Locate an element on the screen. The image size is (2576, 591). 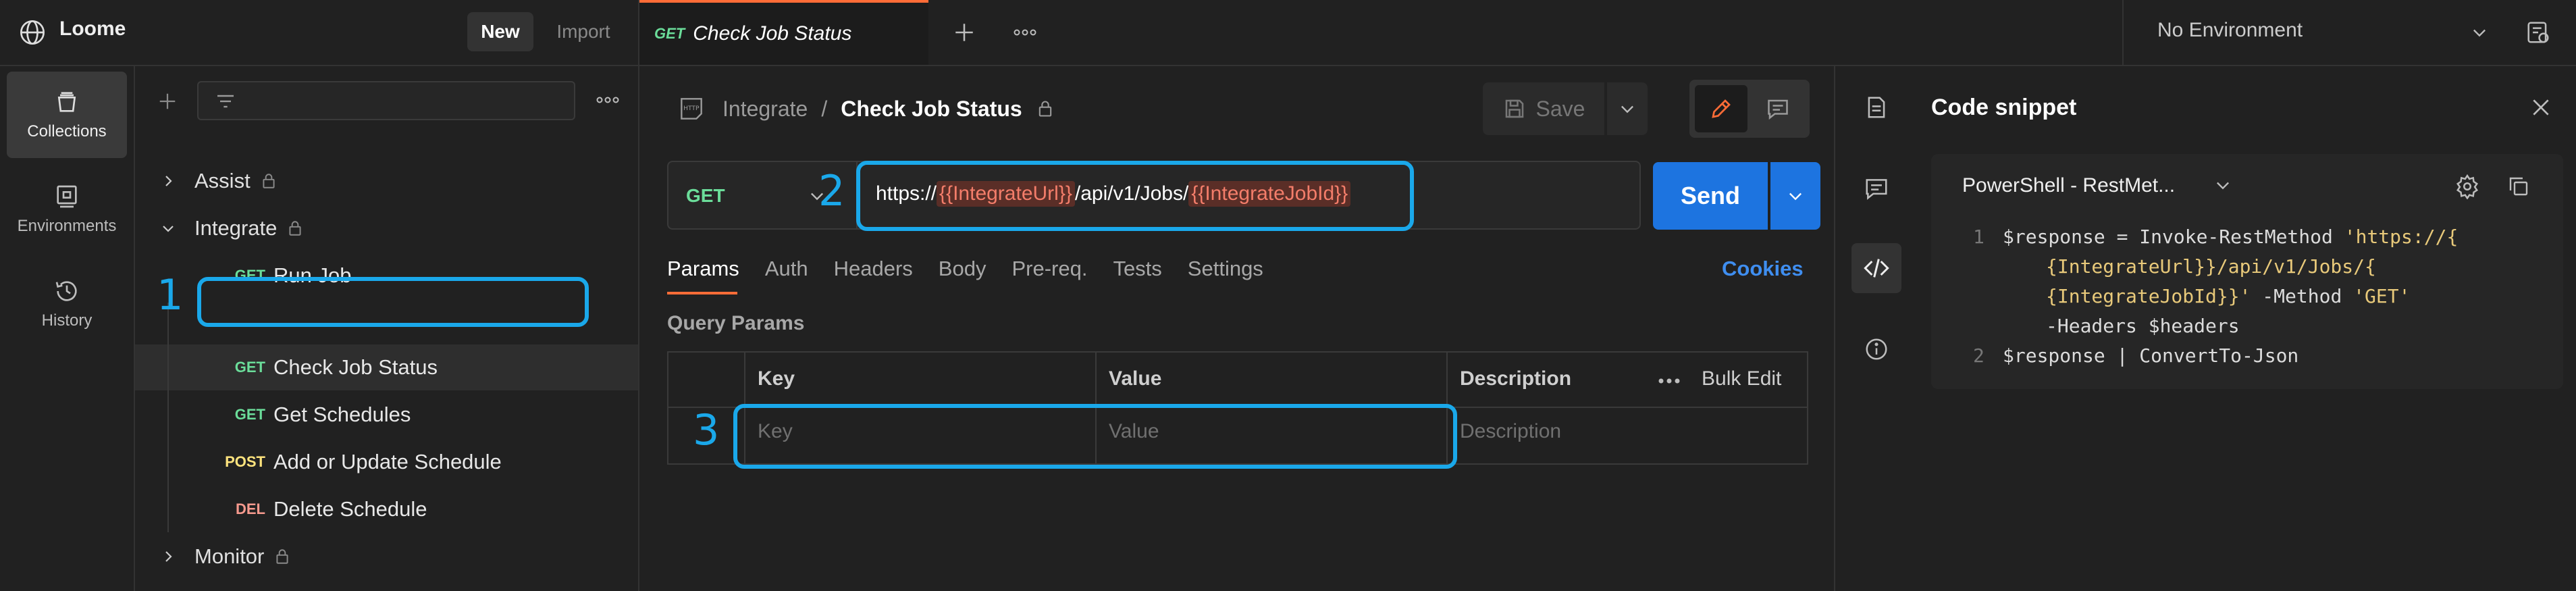
code-string: 'GET' is located at coordinates (2382, 296).